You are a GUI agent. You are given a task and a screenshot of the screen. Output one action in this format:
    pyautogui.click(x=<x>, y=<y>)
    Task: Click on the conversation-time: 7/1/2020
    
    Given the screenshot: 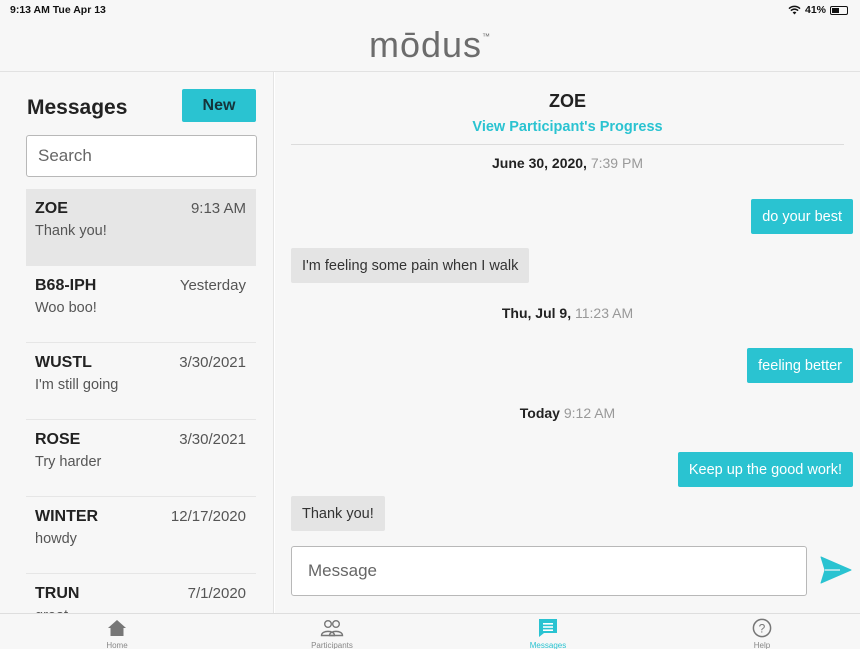 What is the action you would take?
    pyautogui.click(x=216, y=593)
    